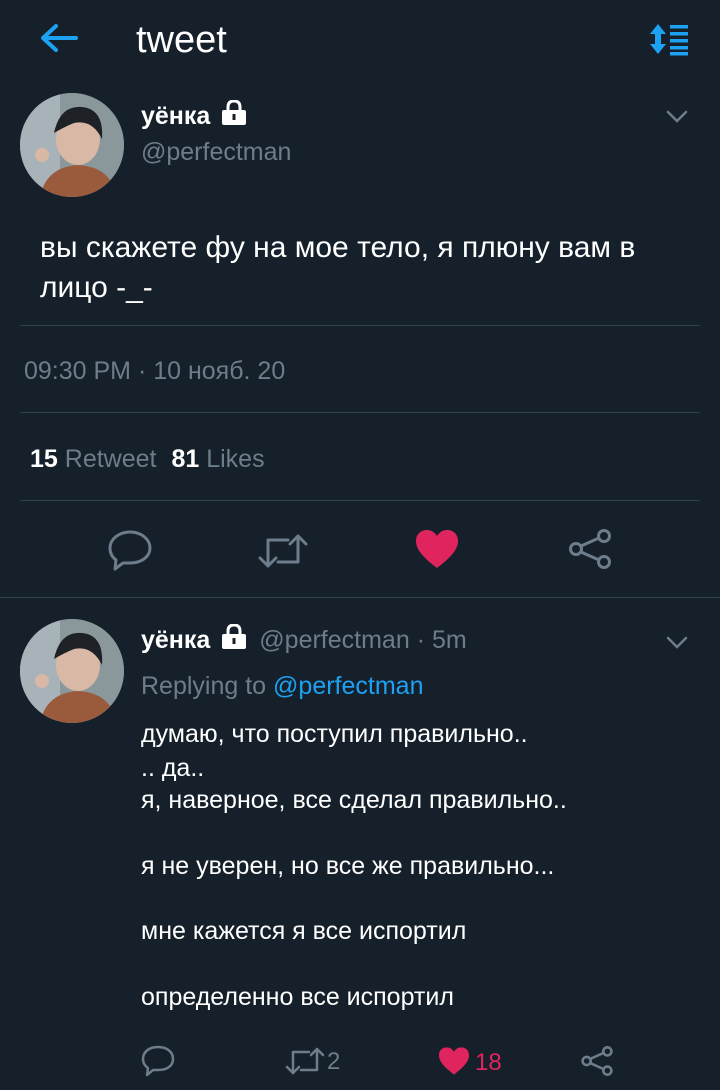 Image resolution: width=720 pixels, height=1090 pixels. Describe the element at coordinates (216, 152) in the screenshot. I see `author-handle: @perfectman` at that location.